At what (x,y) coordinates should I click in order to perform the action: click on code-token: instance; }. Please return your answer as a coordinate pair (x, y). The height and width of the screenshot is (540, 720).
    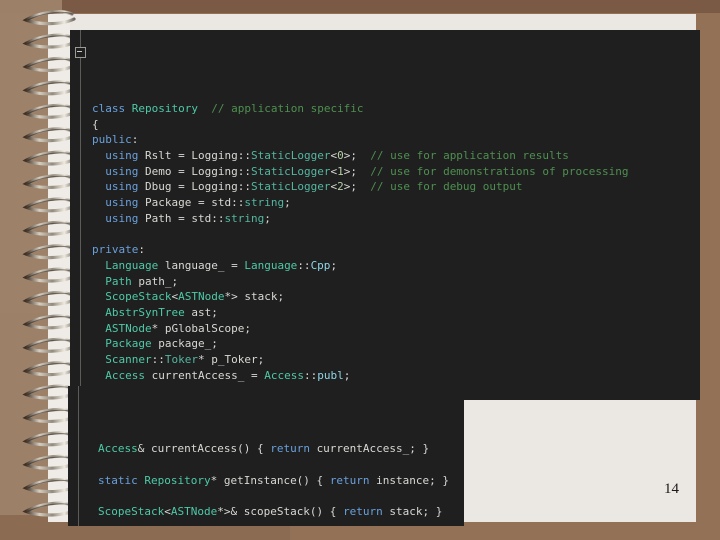
    Looking at the image, I should click on (413, 480).